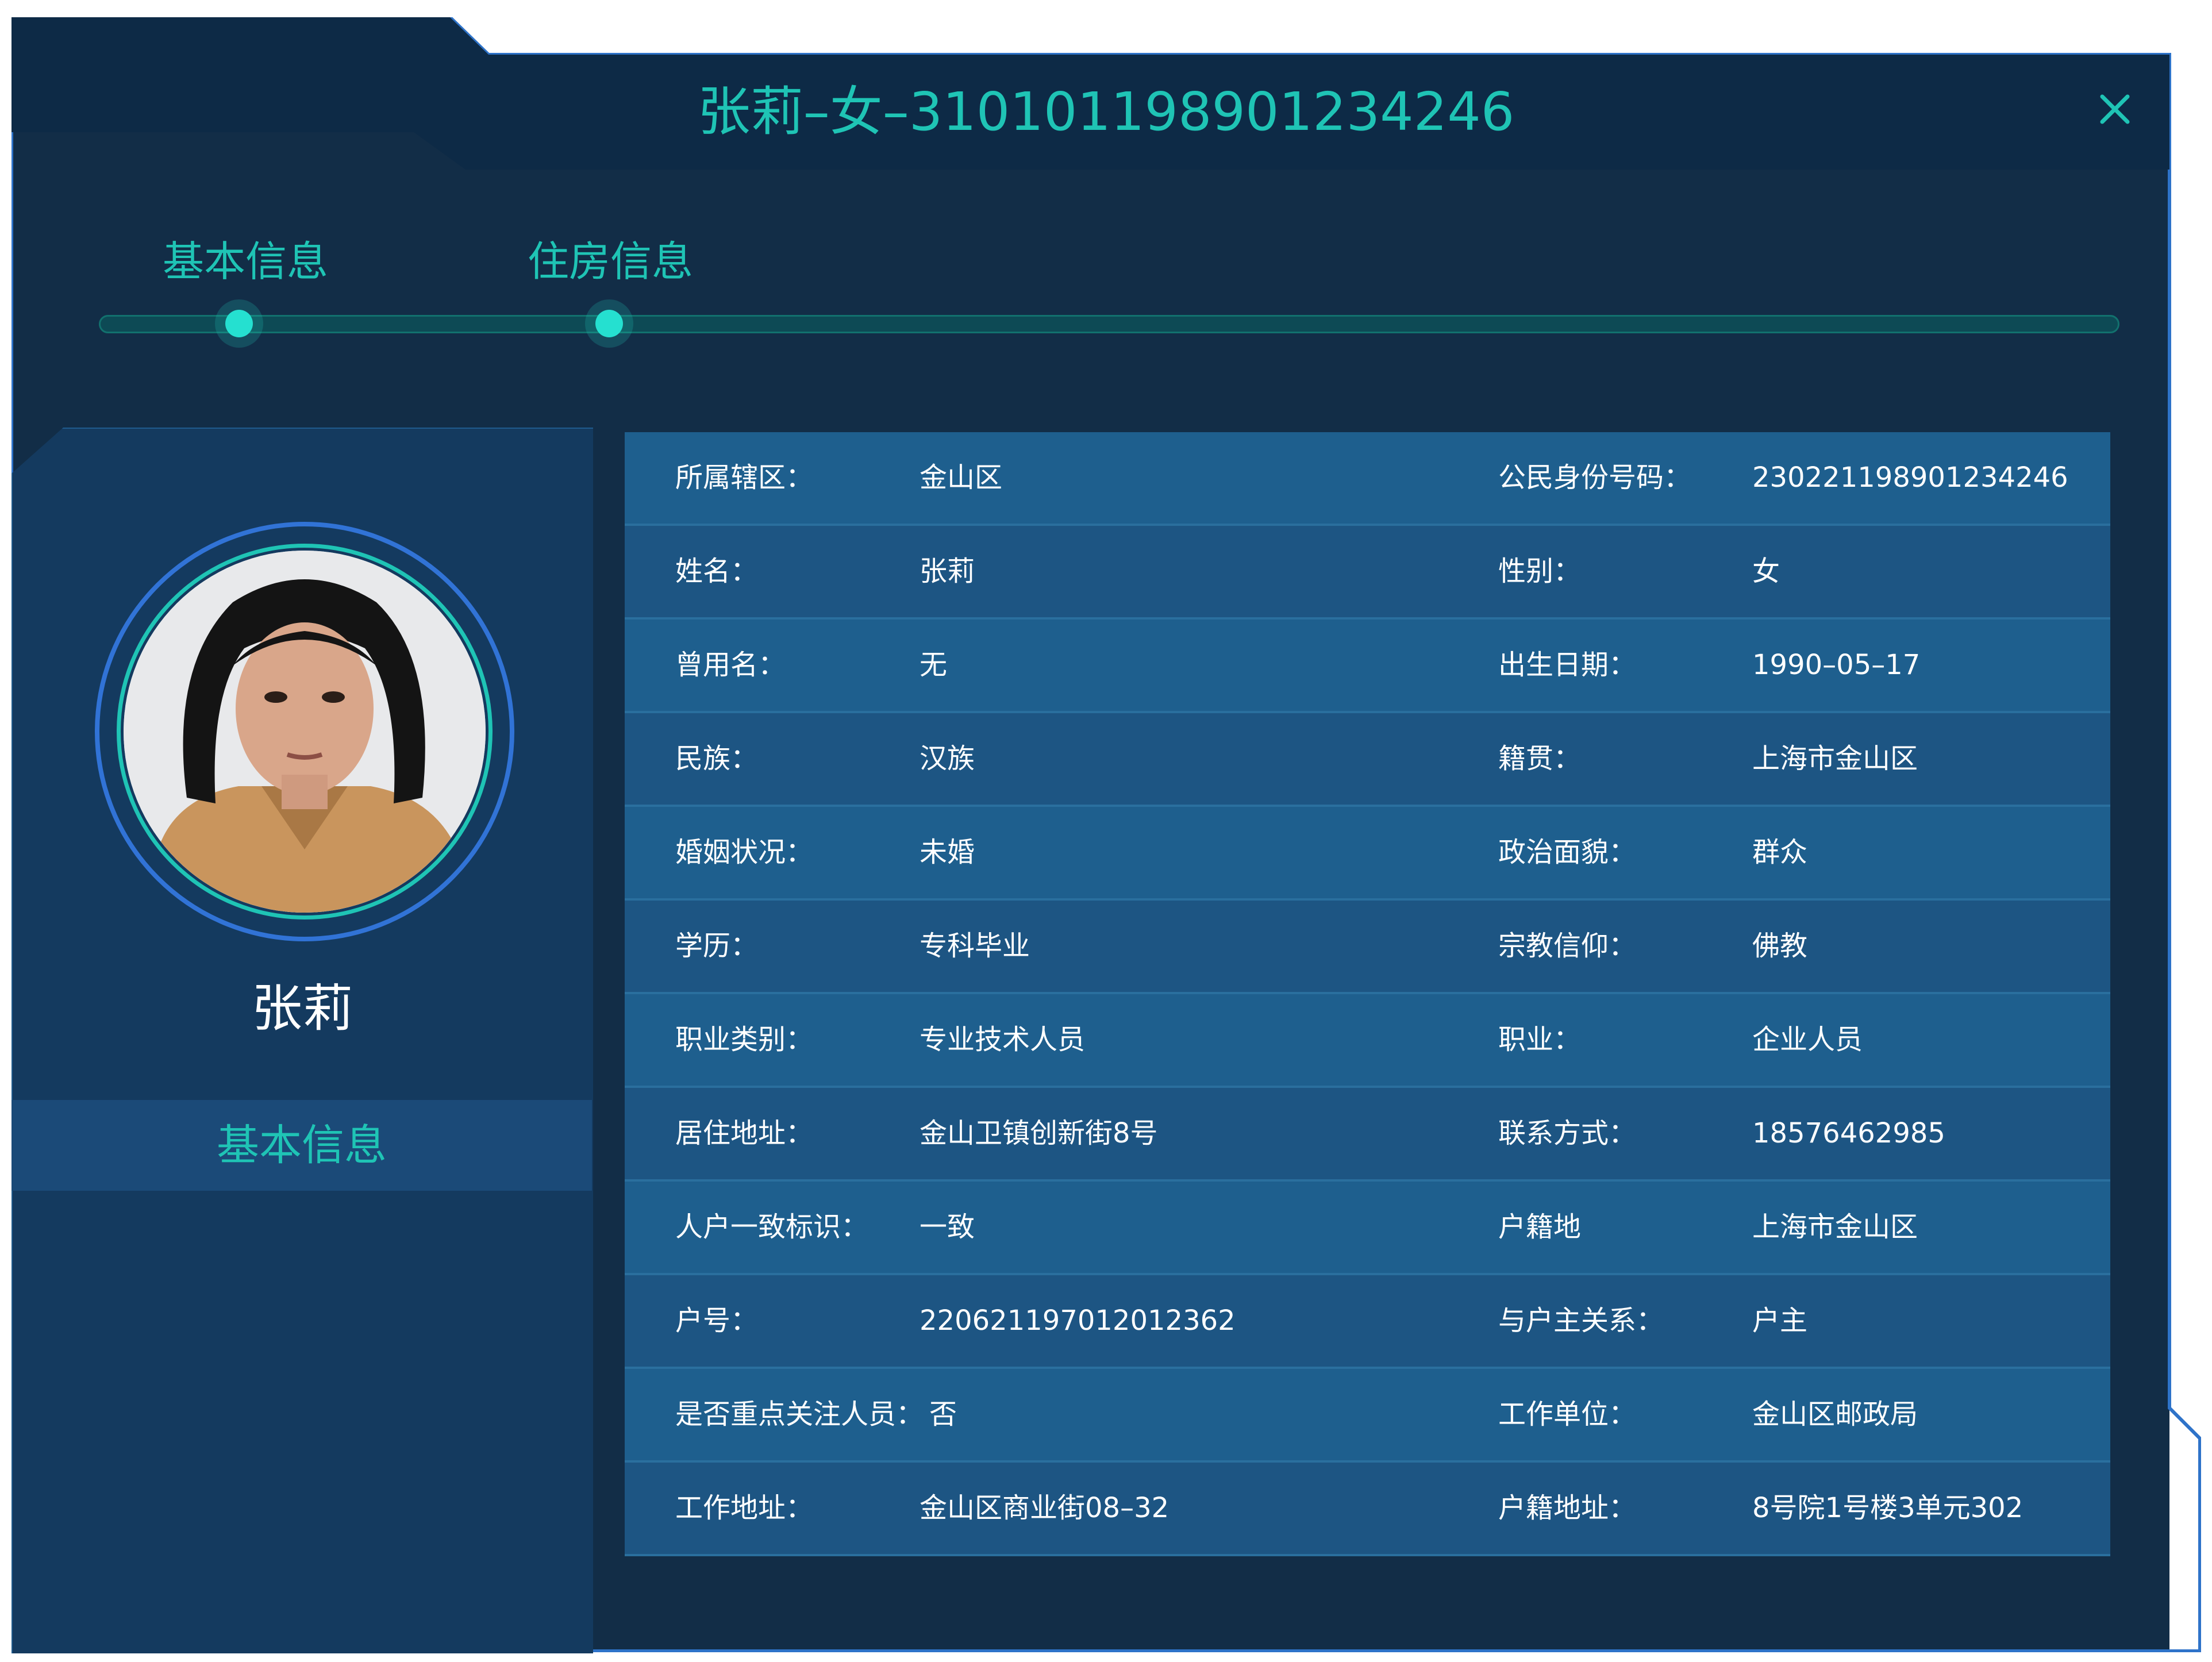 The width and height of the screenshot is (2212, 1662). I want to click on dialog-title: 张莉–女–310101198901234246, so click(1106, 112).